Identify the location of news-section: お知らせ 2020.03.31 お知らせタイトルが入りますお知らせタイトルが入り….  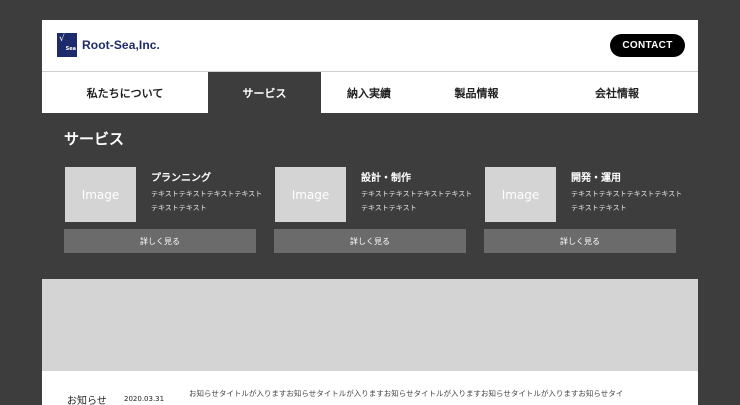
(370, 388).